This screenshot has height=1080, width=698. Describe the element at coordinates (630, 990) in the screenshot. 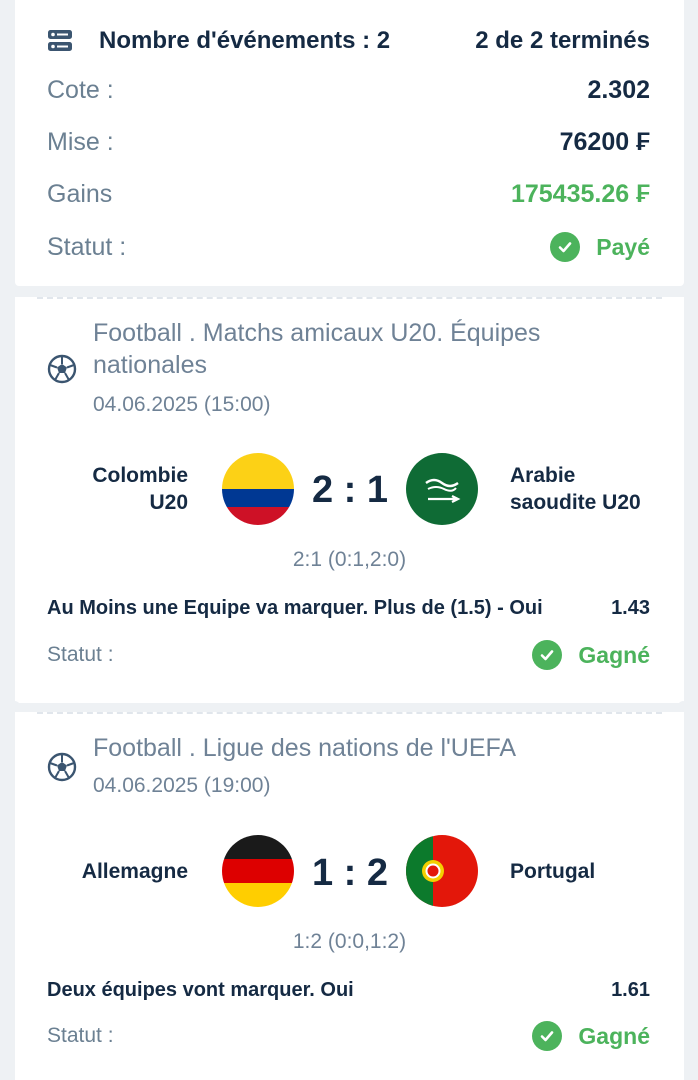

I see `market-odds: 1.61` at that location.